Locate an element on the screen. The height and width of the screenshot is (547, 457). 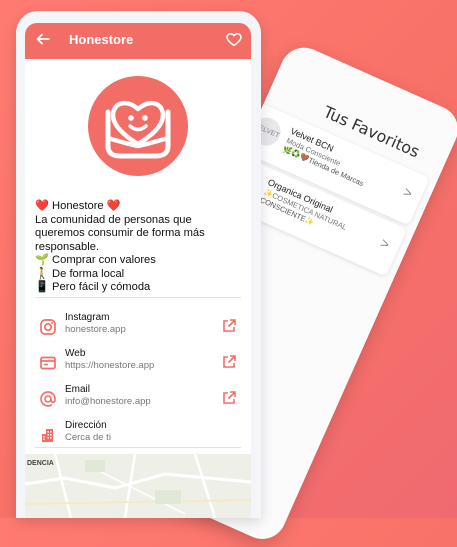
description-line: 🌱 Comprar con valores is located at coordinates (95, 260).